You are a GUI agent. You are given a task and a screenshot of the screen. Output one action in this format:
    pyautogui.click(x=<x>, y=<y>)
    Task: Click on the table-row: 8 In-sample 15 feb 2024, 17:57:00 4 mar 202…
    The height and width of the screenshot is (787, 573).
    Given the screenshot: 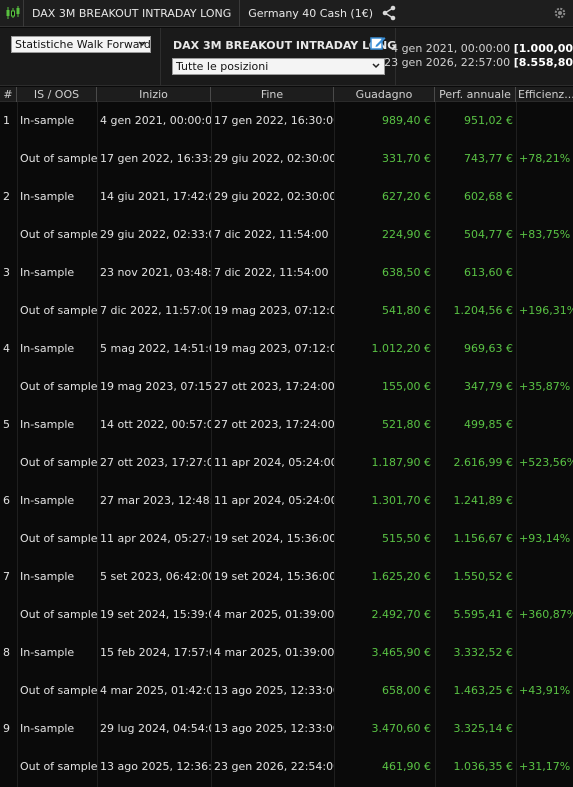 What is the action you would take?
    pyautogui.click(x=286, y=653)
    